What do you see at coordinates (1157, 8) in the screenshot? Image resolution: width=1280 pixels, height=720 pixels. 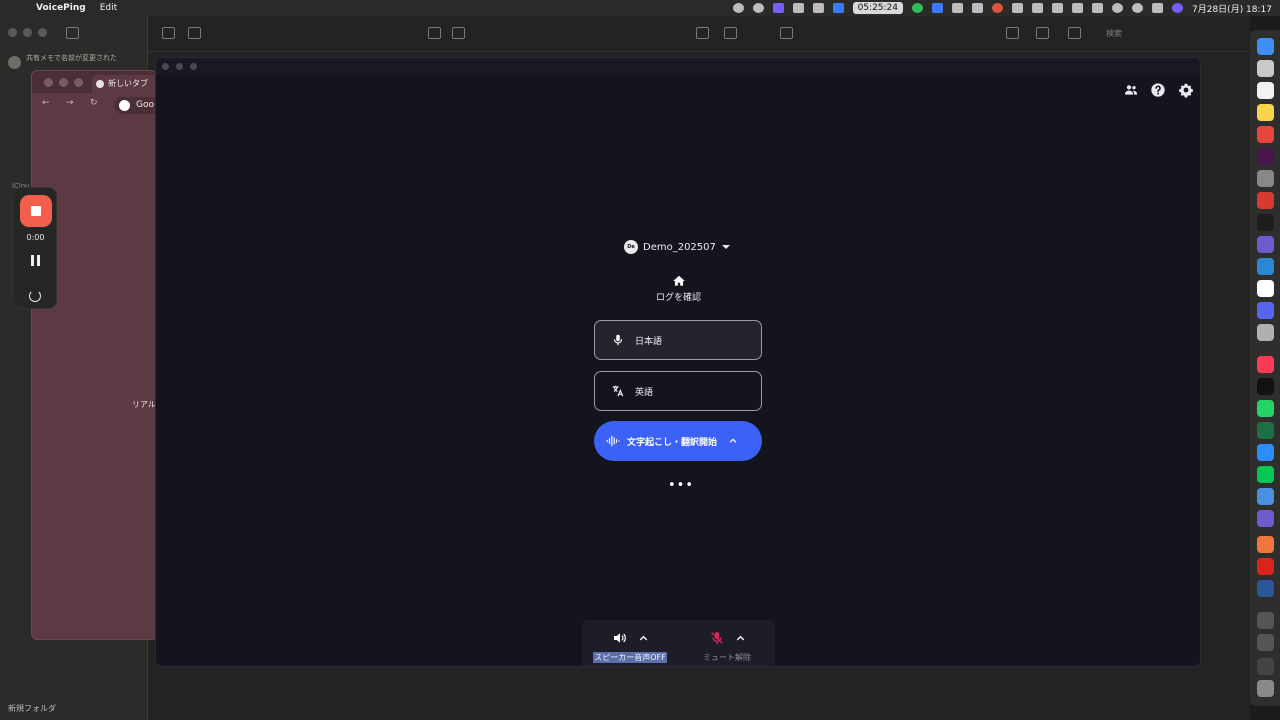 I see `control-center-icon` at bounding box center [1157, 8].